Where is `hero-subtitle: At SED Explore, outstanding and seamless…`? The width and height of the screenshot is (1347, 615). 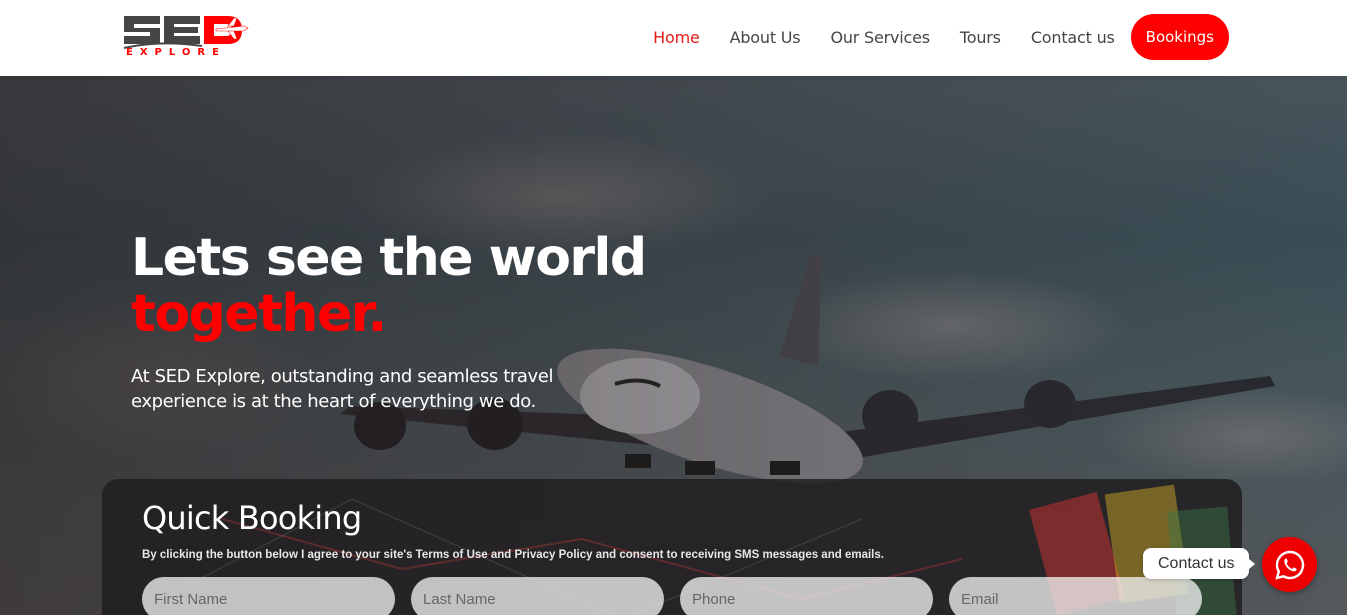
hero-subtitle: At SED Explore, outstanding and seamless… is located at coordinates (342, 389).